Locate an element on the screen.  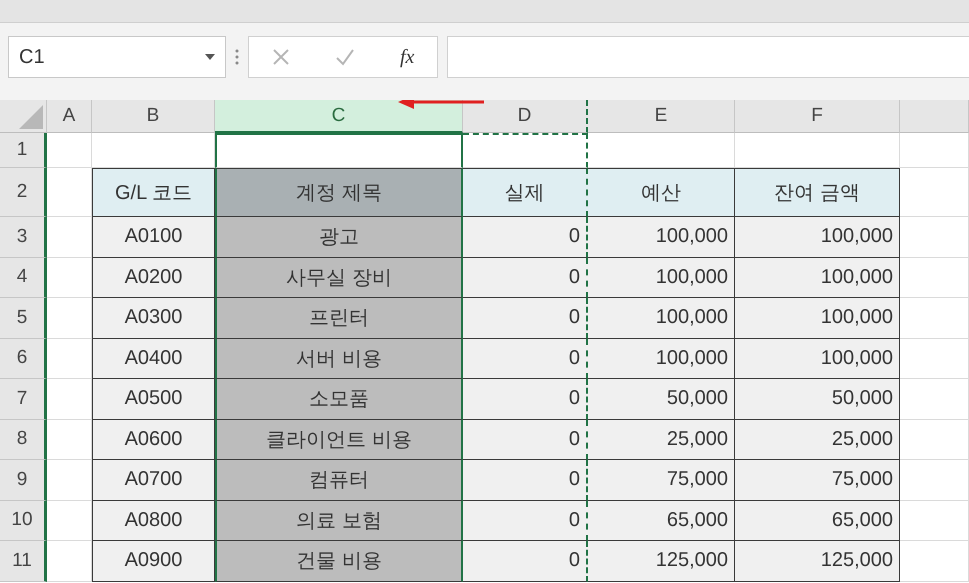
table-cell: 컴퓨터 is located at coordinates (339, 480).